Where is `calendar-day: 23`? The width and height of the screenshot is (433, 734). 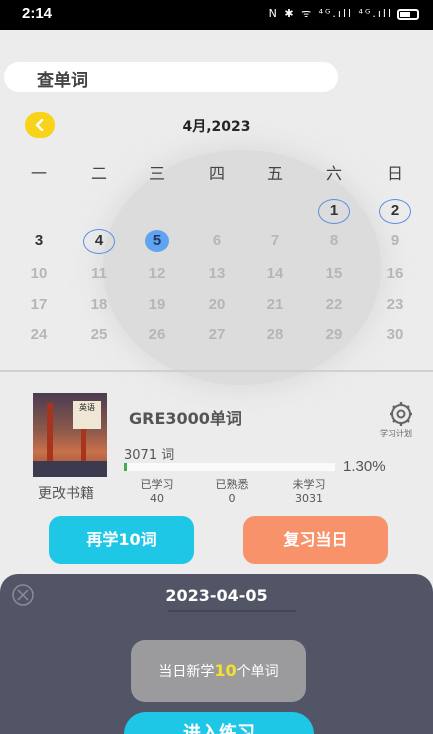
calendar-day: 23 is located at coordinates (395, 304).